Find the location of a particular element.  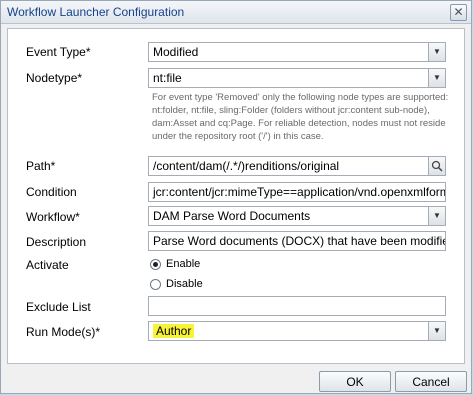

disable-radio-label: Disable is located at coordinates (184, 284).